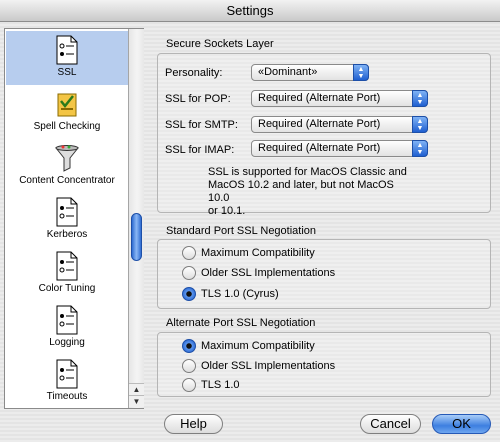 The width and height of the screenshot is (500, 442). What do you see at coordinates (67, 72) in the screenshot?
I see `sidebar-item-label: SSL` at bounding box center [67, 72].